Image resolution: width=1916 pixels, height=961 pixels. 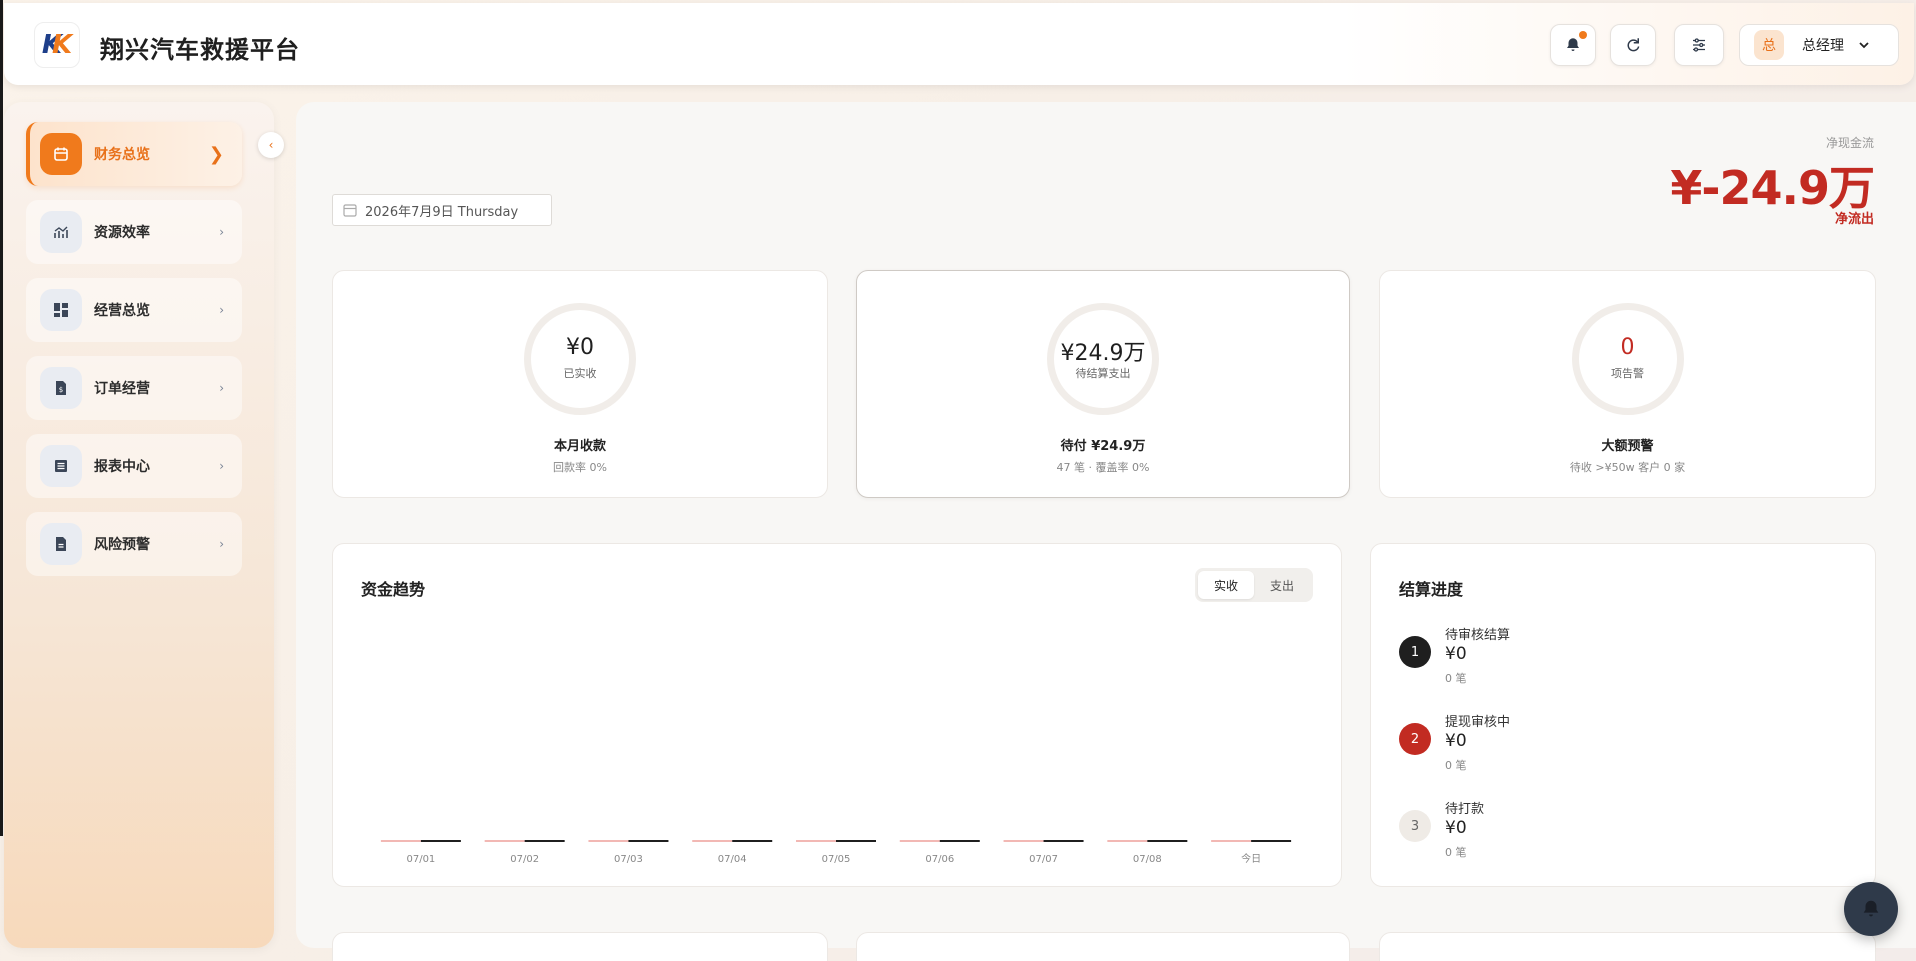 I want to click on x-tick-label: 07/06, so click(x=939, y=859).